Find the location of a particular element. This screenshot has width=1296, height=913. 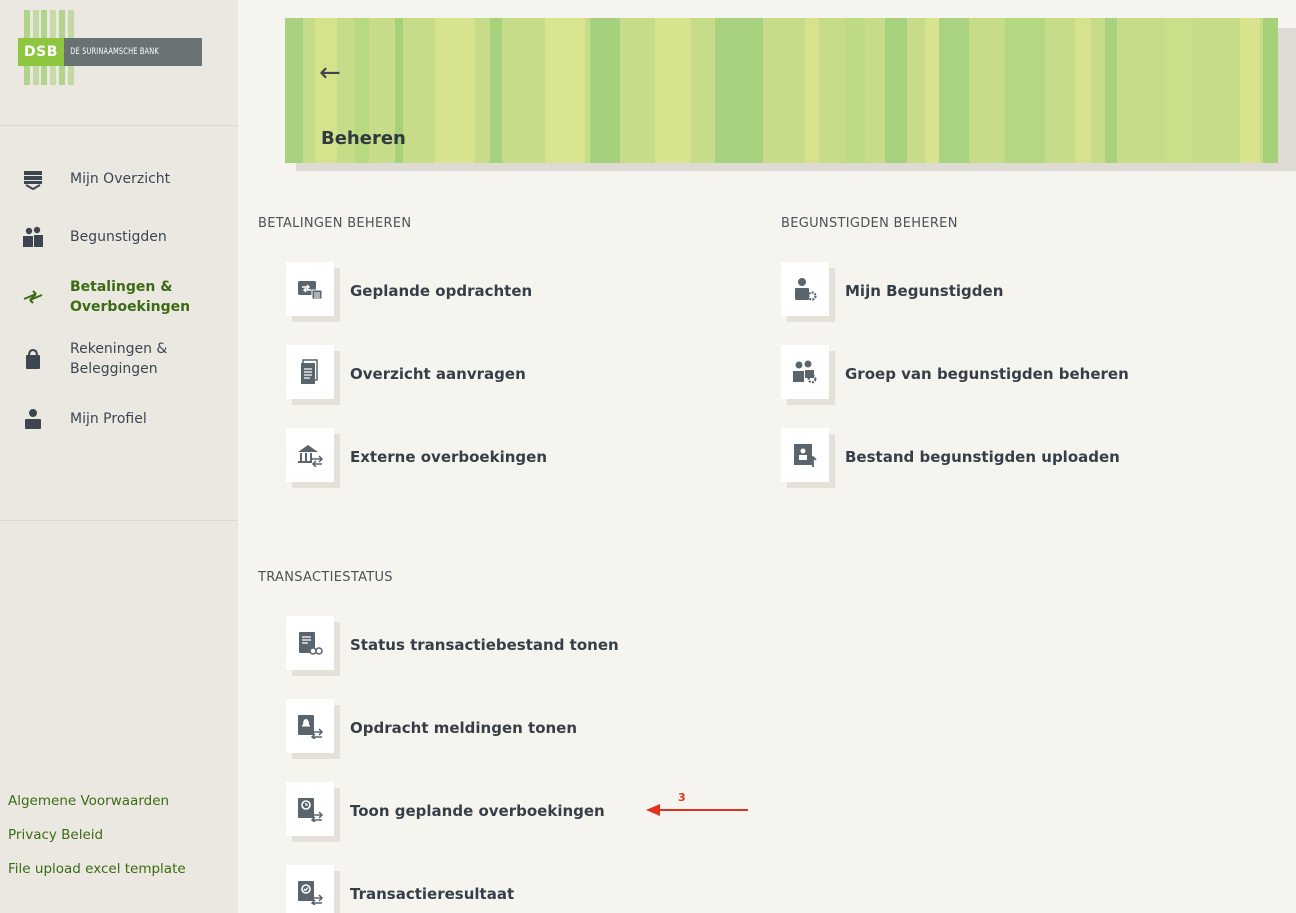

sidebar-item-betalingen: Betalingen & Overboekingen is located at coordinates (119, 297).